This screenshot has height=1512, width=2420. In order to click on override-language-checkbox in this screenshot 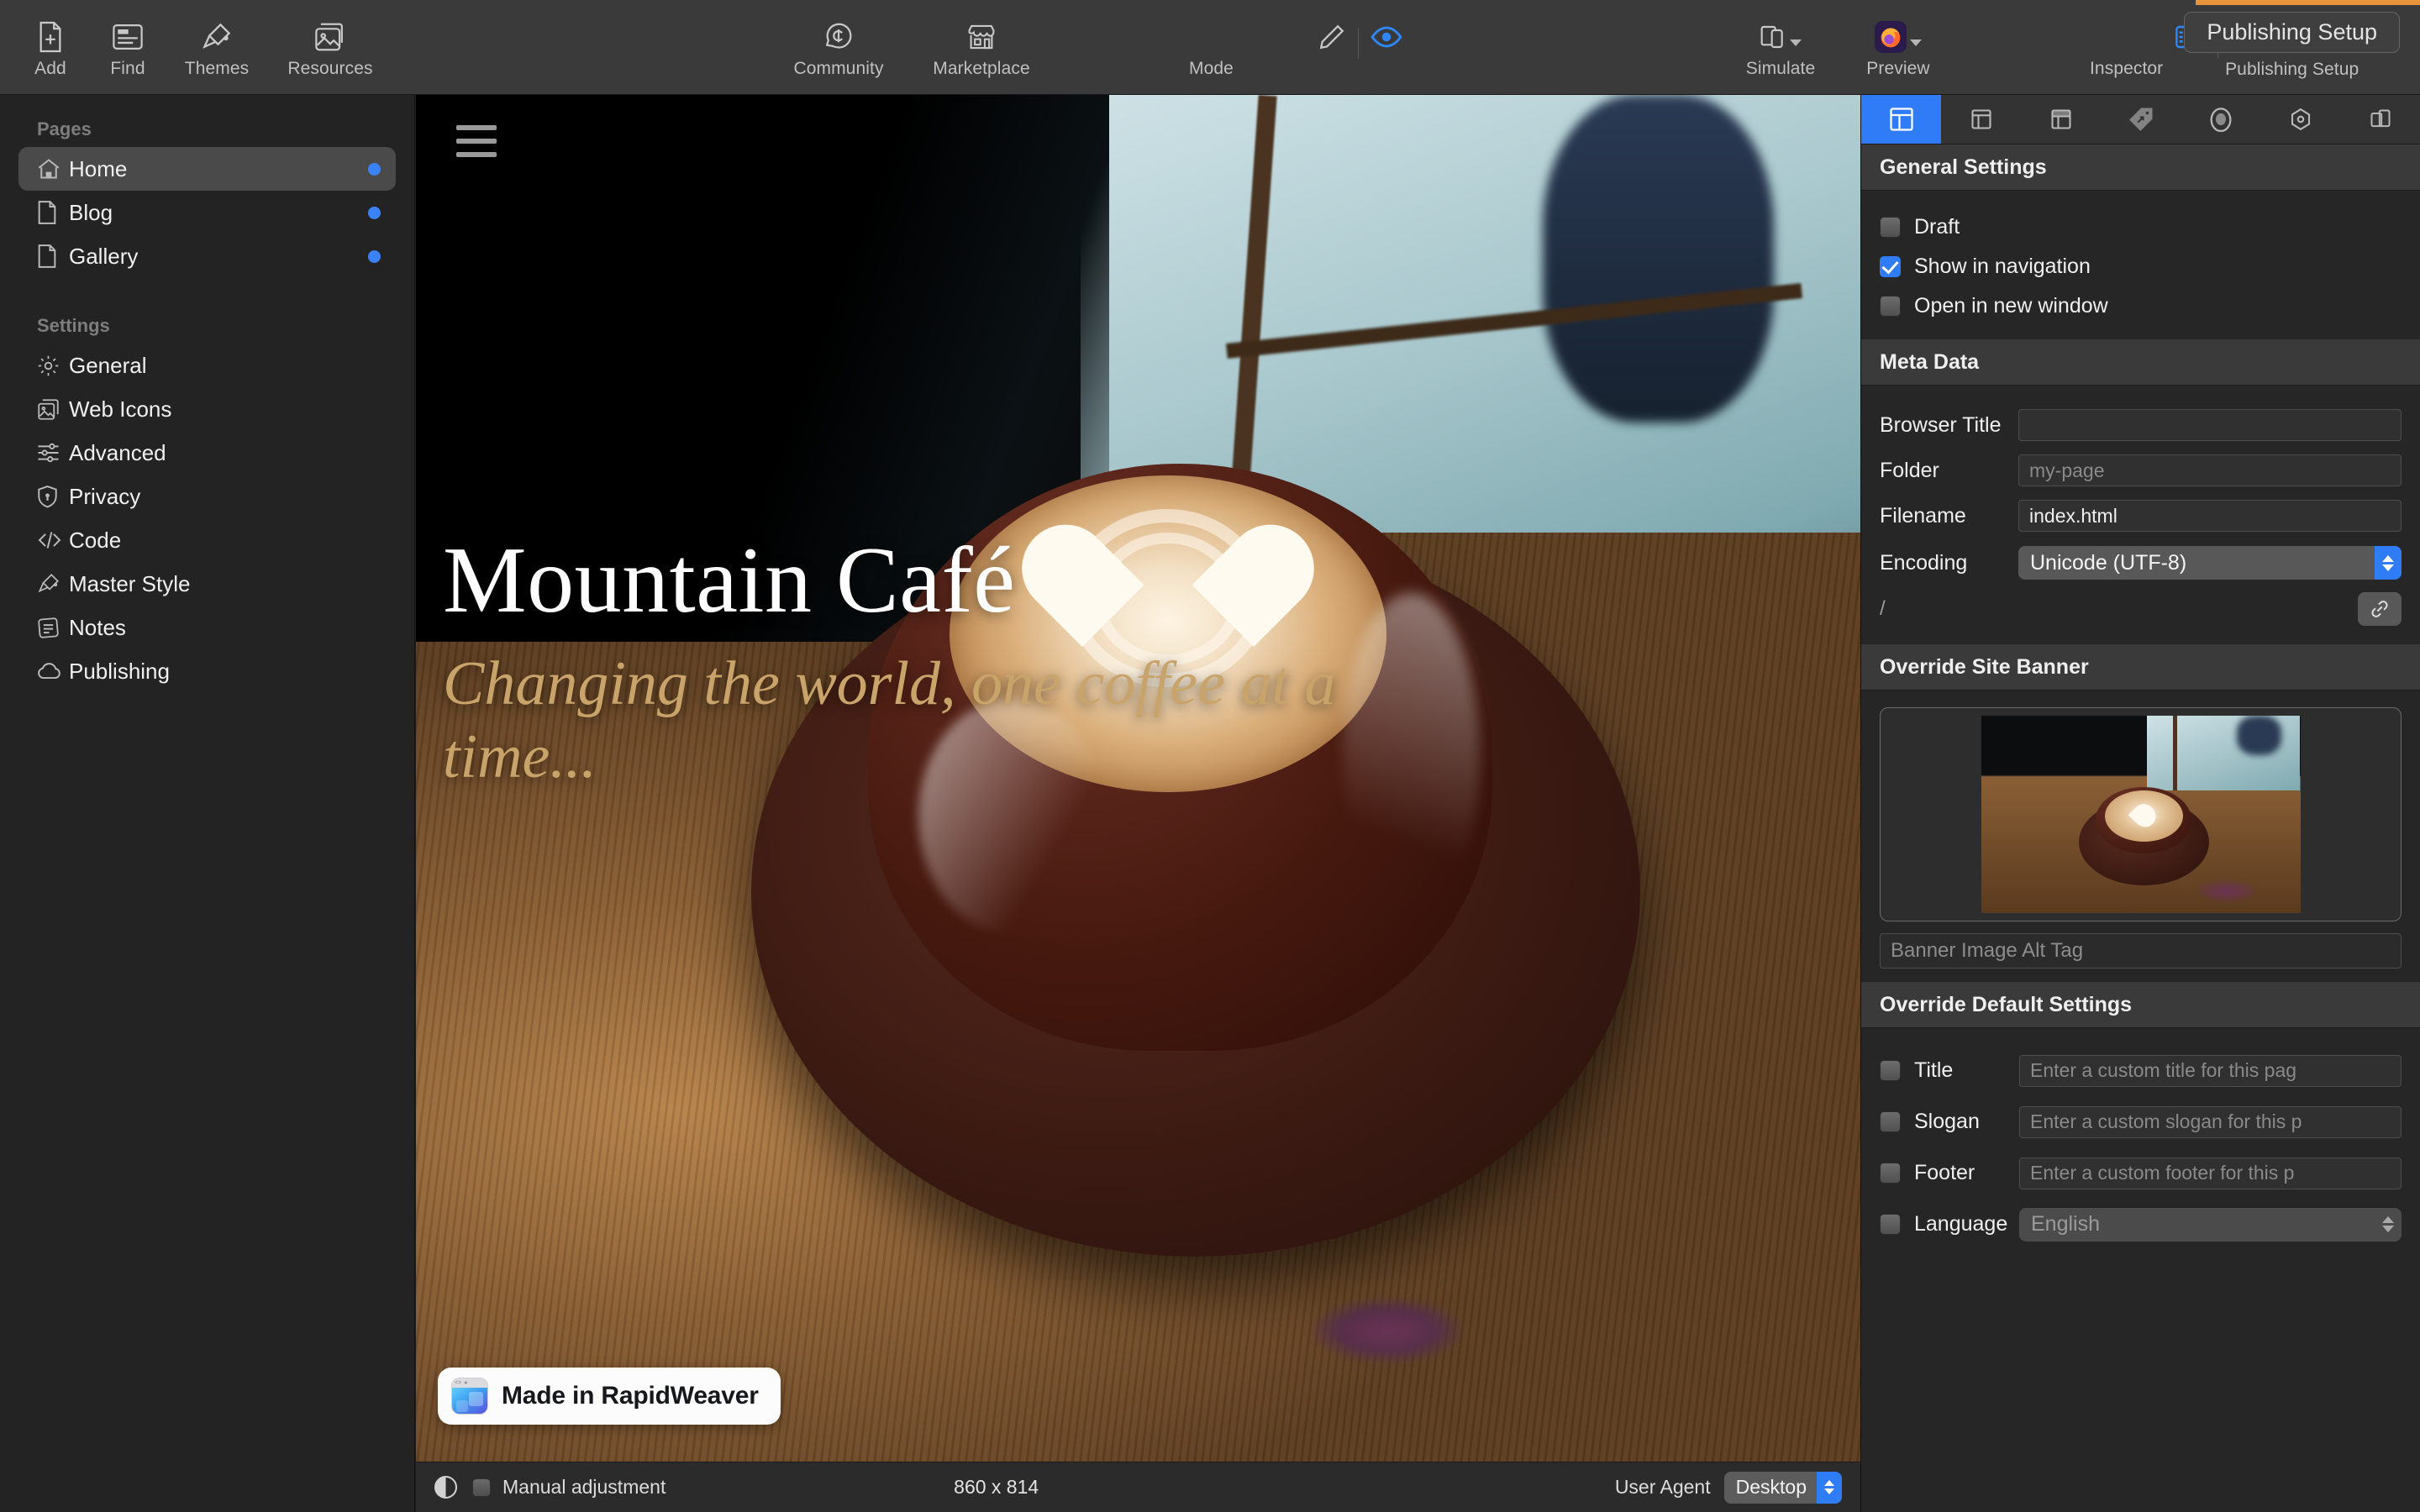, I will do `click(1890, 1224)`.